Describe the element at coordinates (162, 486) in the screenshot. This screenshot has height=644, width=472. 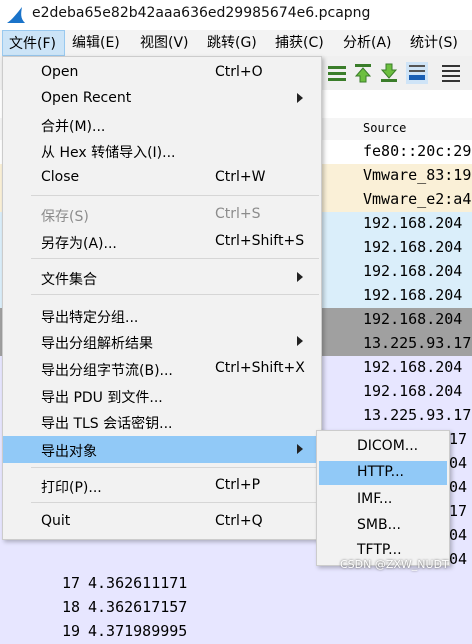
I see `menu-item-print: 打印(P)... Ctrl+P` at that location.